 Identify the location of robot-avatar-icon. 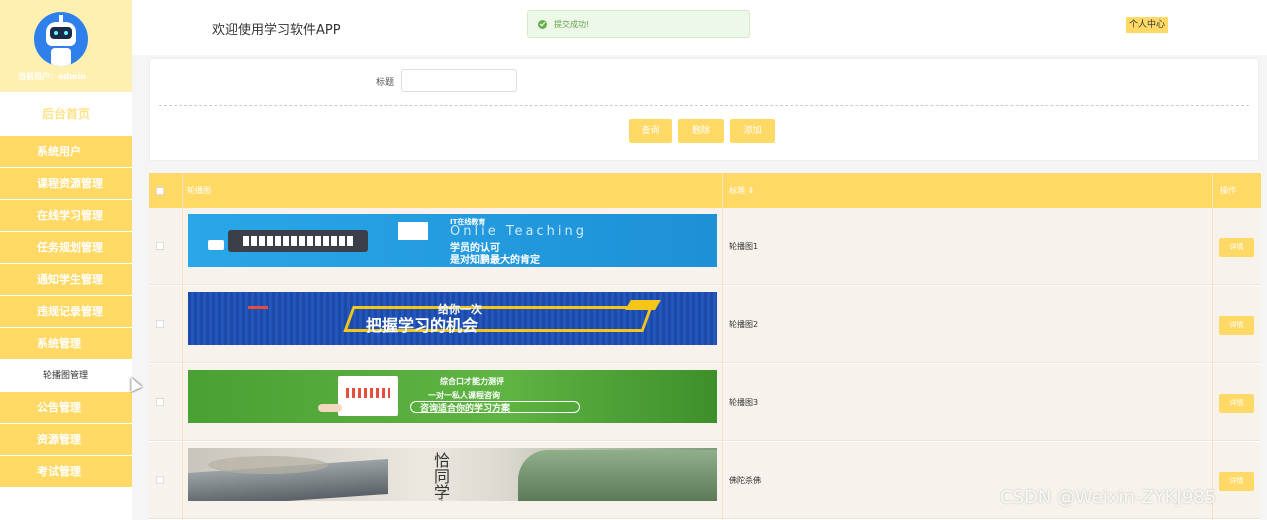
(61, 39).